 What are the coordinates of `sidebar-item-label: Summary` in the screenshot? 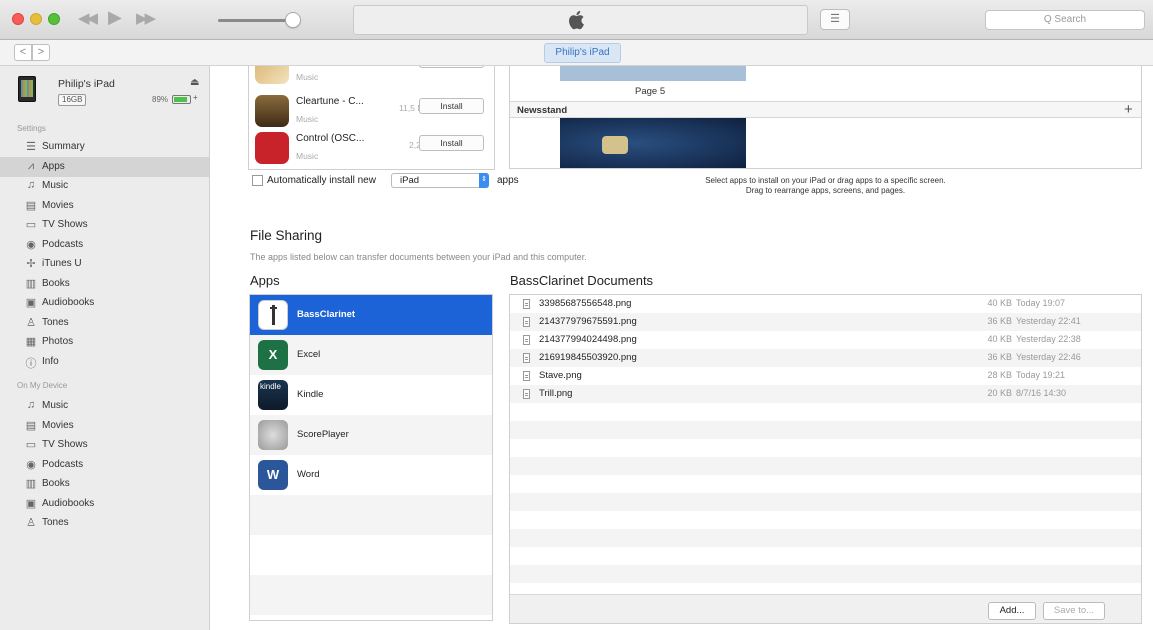 It's located at (63, 146).